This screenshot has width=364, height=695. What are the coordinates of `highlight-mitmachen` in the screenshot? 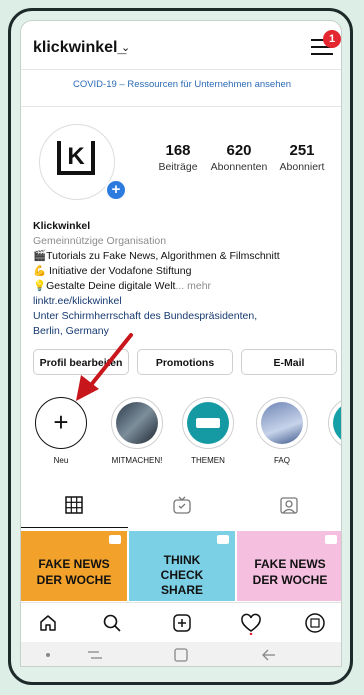 It's located at (137, 423).